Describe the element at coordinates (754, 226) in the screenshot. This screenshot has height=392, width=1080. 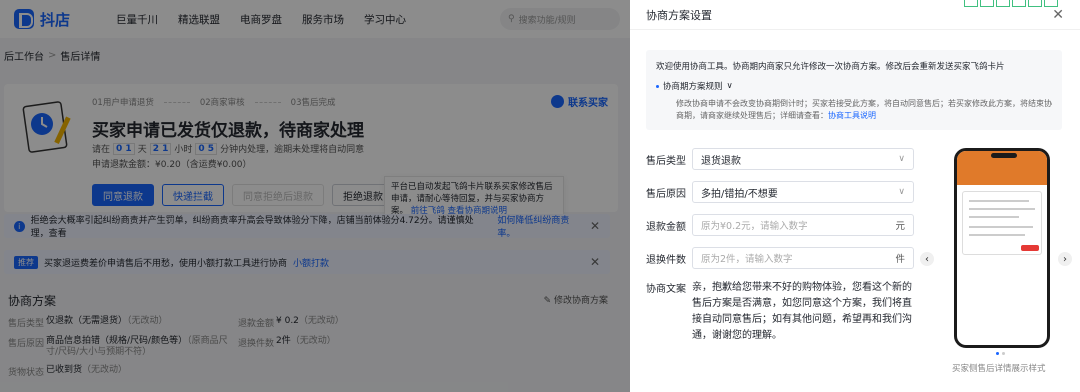
I see `amount-placeholder: 原为¥0.2元，请输入数字` at that location.